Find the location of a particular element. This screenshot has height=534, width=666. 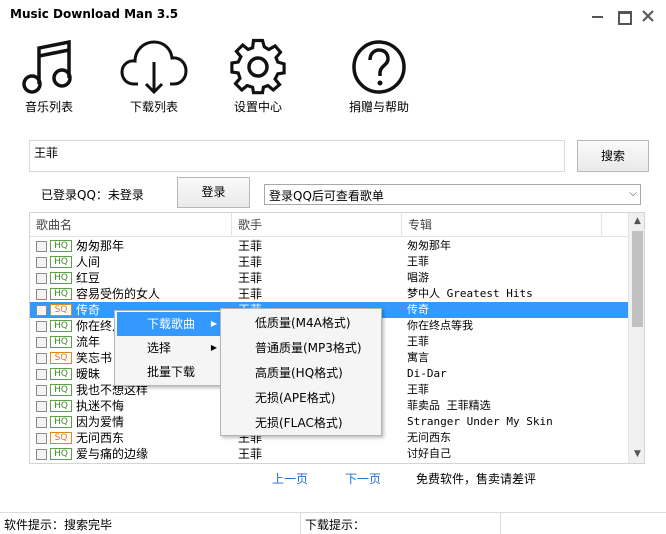

album-name: 匆匆那年 is located at coordinates (429, 245).